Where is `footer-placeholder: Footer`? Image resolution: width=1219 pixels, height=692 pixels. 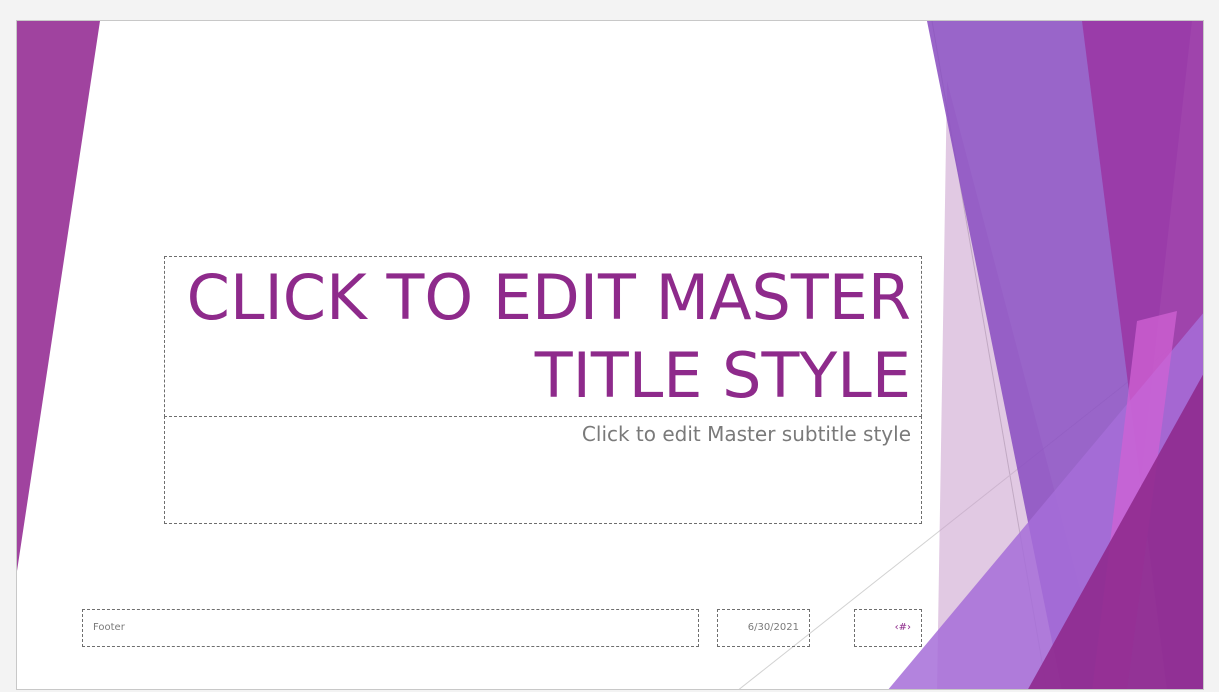 footer-placeholder: Footer is located at coordinates (390, 628).